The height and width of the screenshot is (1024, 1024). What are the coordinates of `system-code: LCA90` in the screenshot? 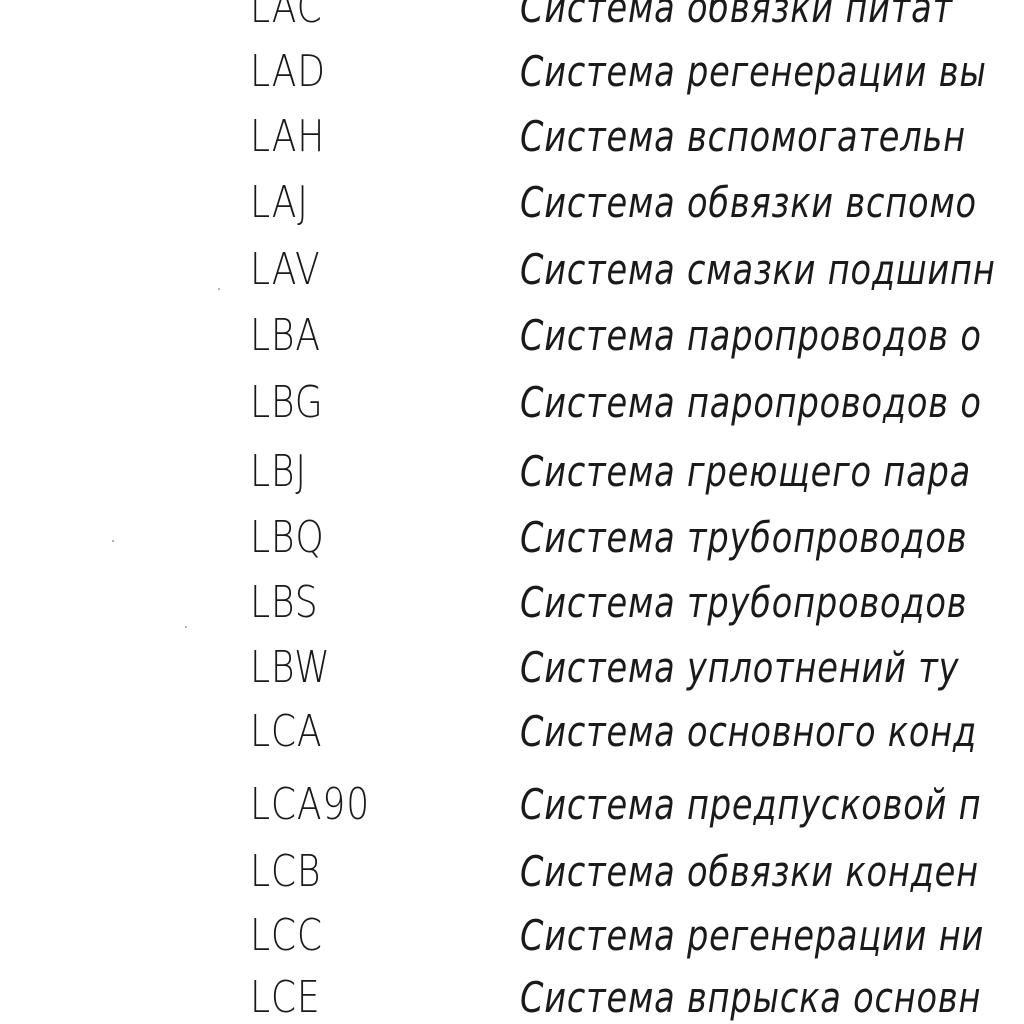 It's located at (310, 804).